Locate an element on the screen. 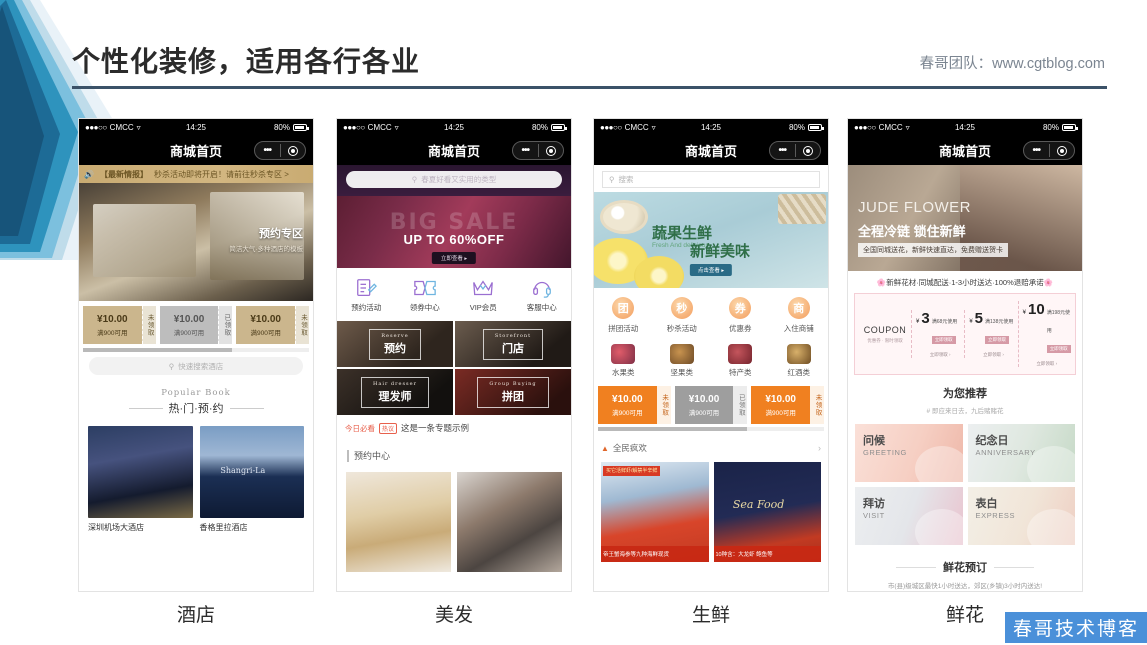 The image size is (1147, 645). news-row: 今日必看 热议 这是一条专题示例 is located at coordinates (454, 424).